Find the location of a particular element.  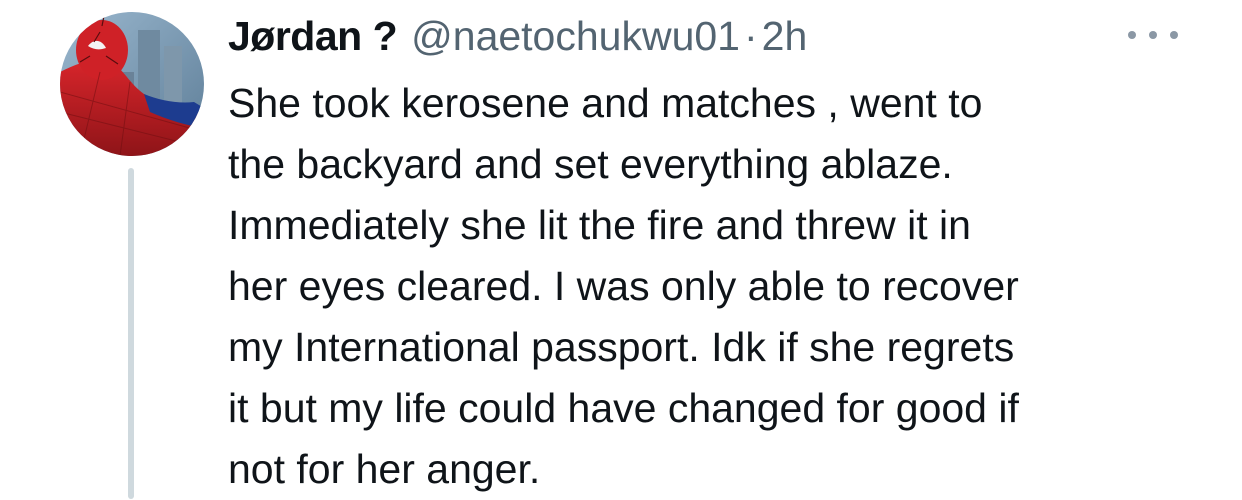

more-options-icon is located at coordinates (1153, 35).